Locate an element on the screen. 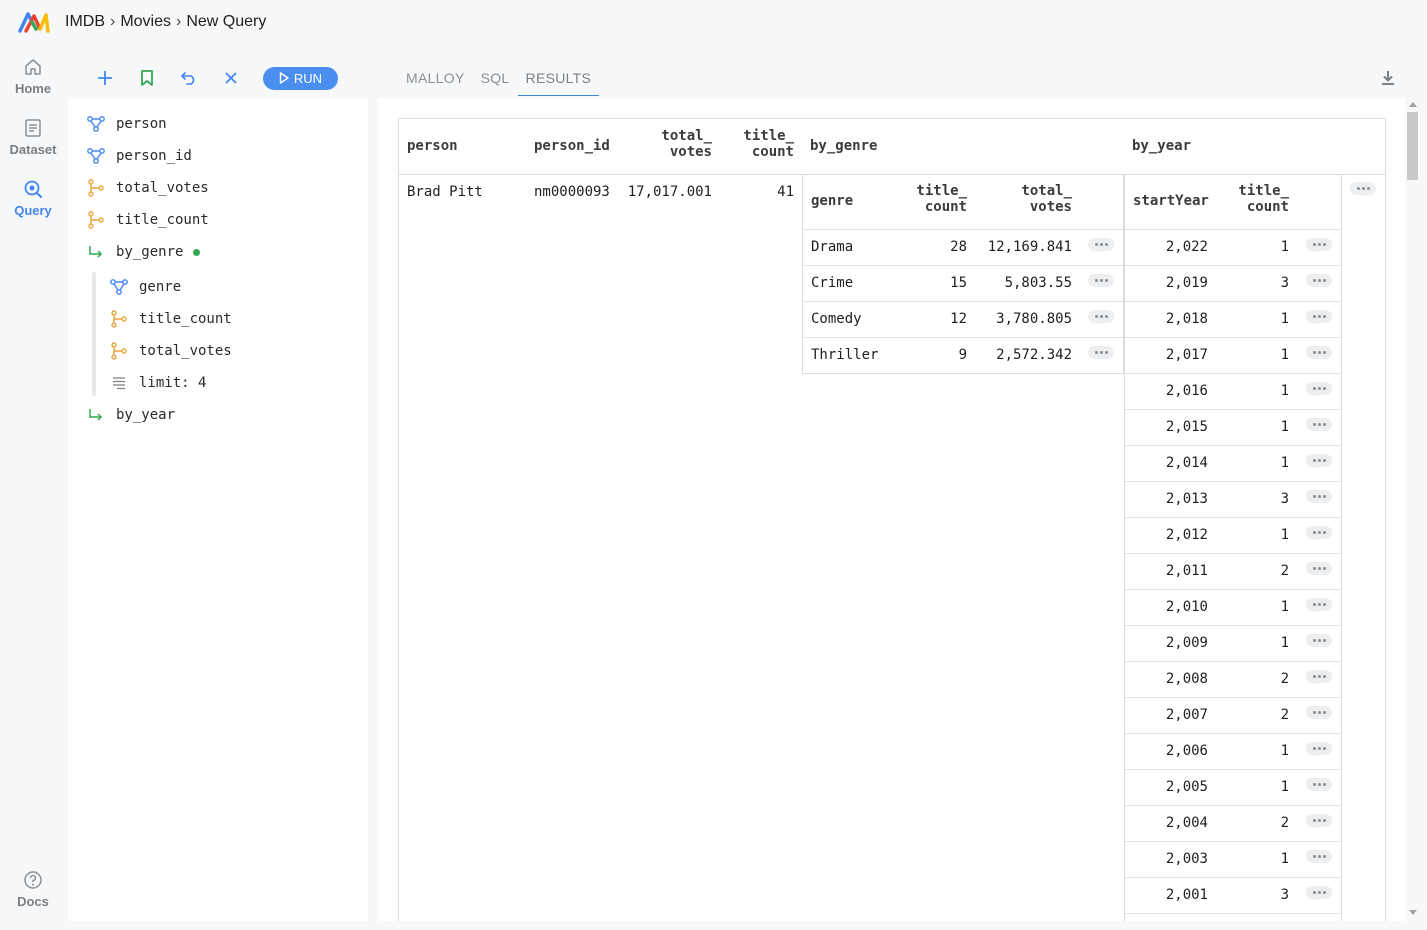 The image size is (1427, 930). table-row: 2,015 1 is located at coordinates (1233, 428).